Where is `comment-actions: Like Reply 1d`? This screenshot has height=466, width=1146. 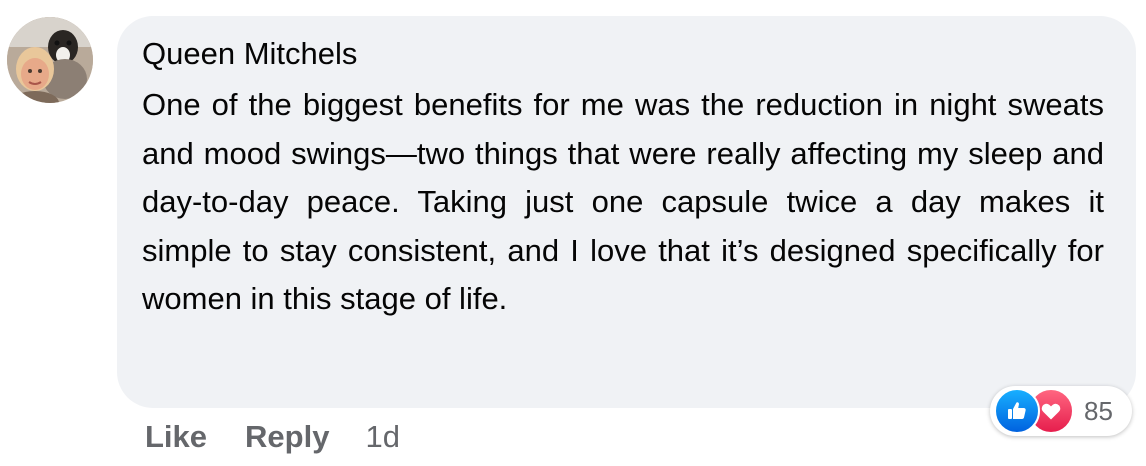 comment-actions: Like Reply 1d is located at coordinates (272, 437).